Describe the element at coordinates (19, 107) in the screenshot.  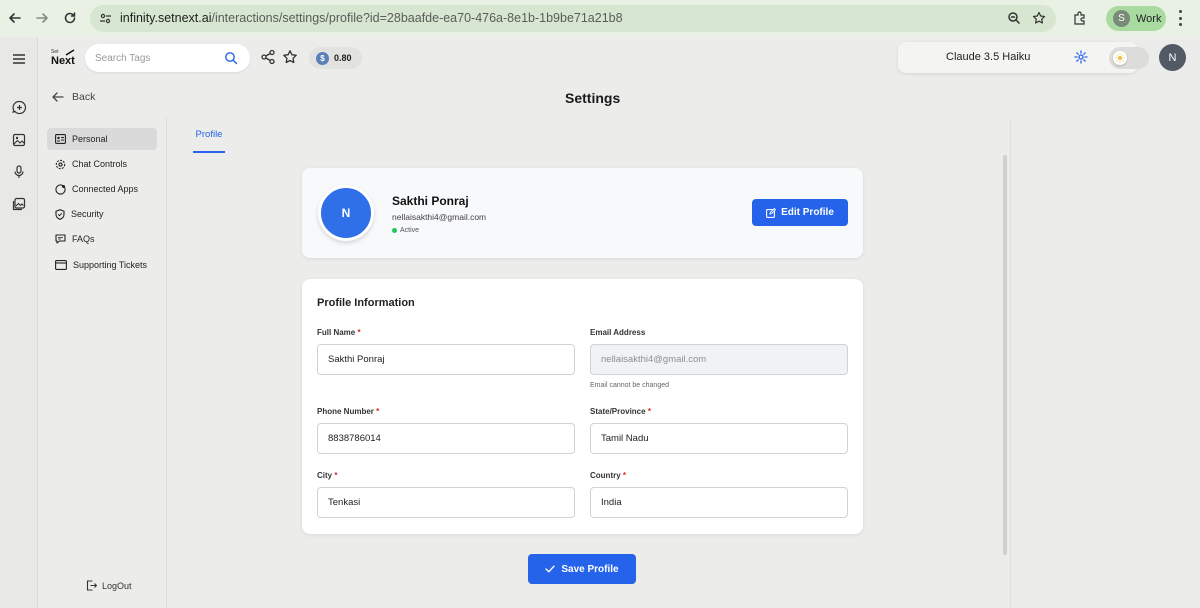
I see `new-chat-icon` at that location.